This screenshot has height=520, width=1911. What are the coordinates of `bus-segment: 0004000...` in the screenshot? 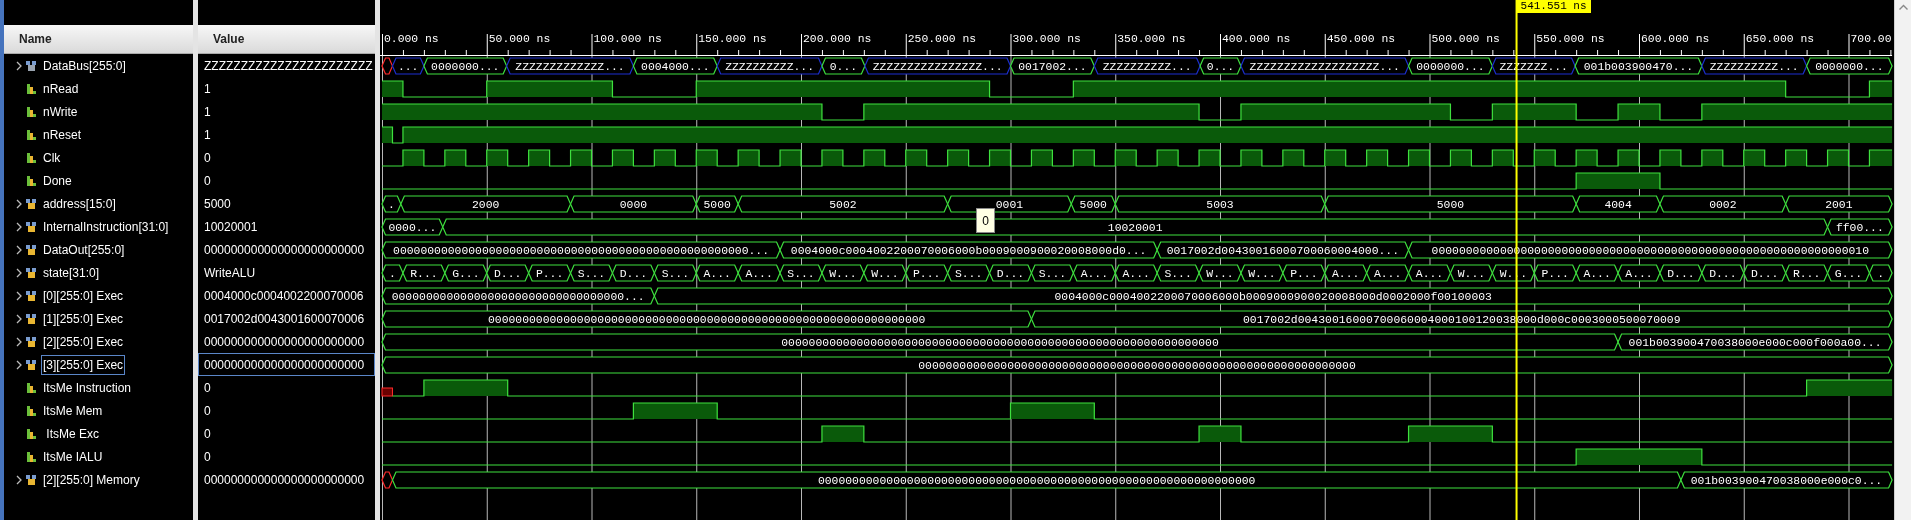 It's located at (675, 66).